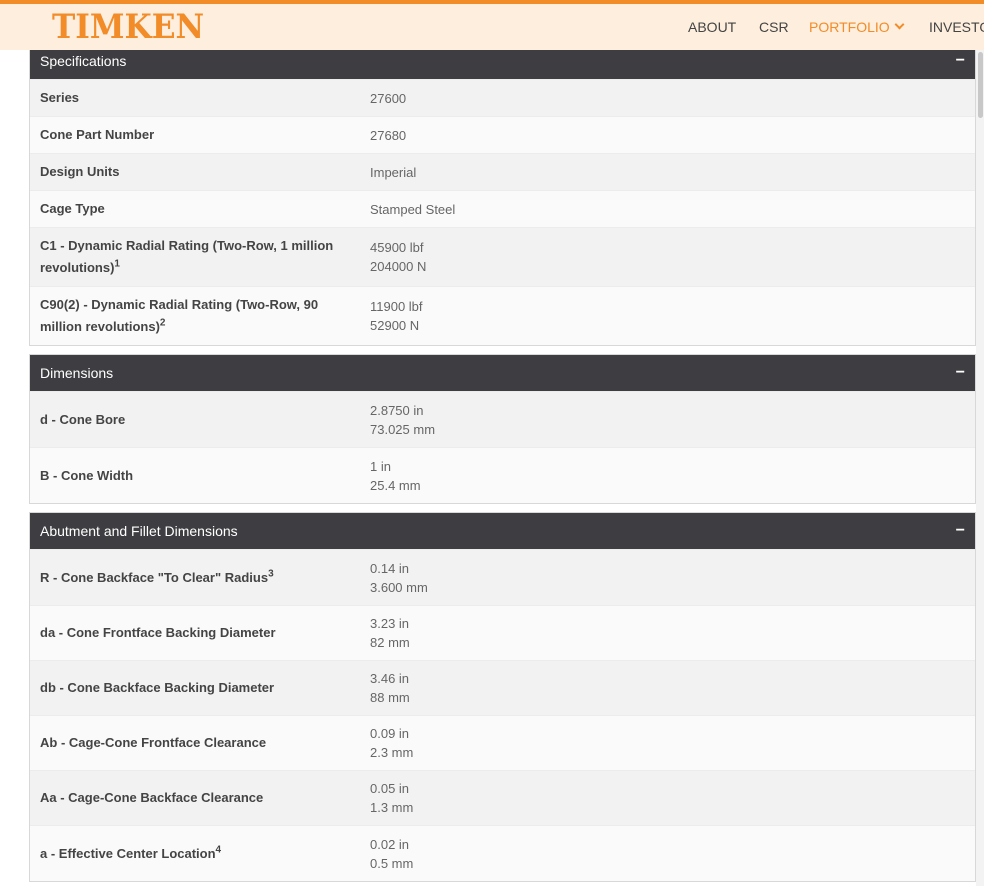 This screenshot has width=984, height=886. I want to click on abutment-value: 3.46 in 88 mm, so click(390, 688).